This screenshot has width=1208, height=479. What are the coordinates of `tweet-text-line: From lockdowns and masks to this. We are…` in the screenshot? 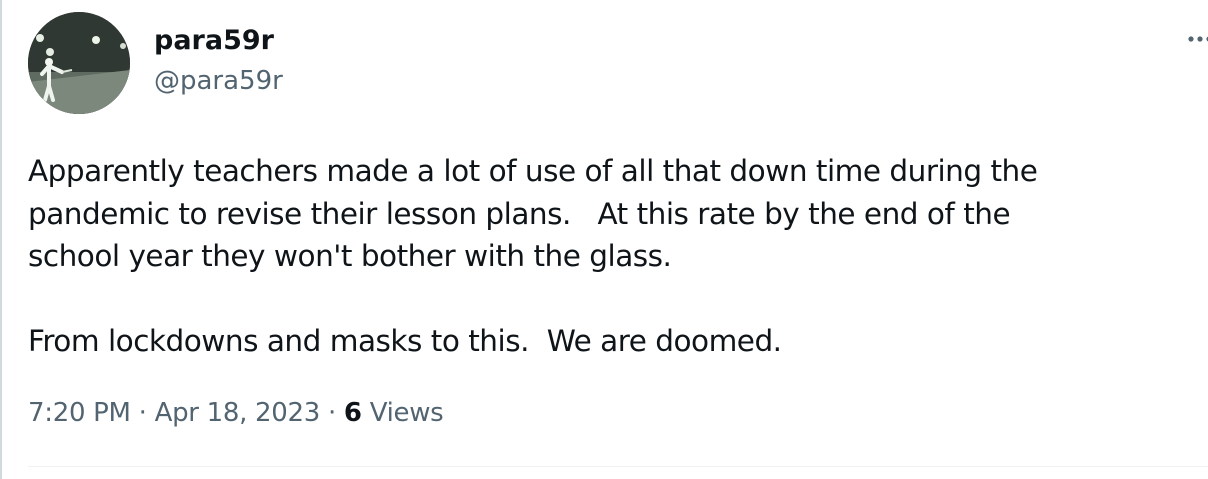 It's located at (405, 340).